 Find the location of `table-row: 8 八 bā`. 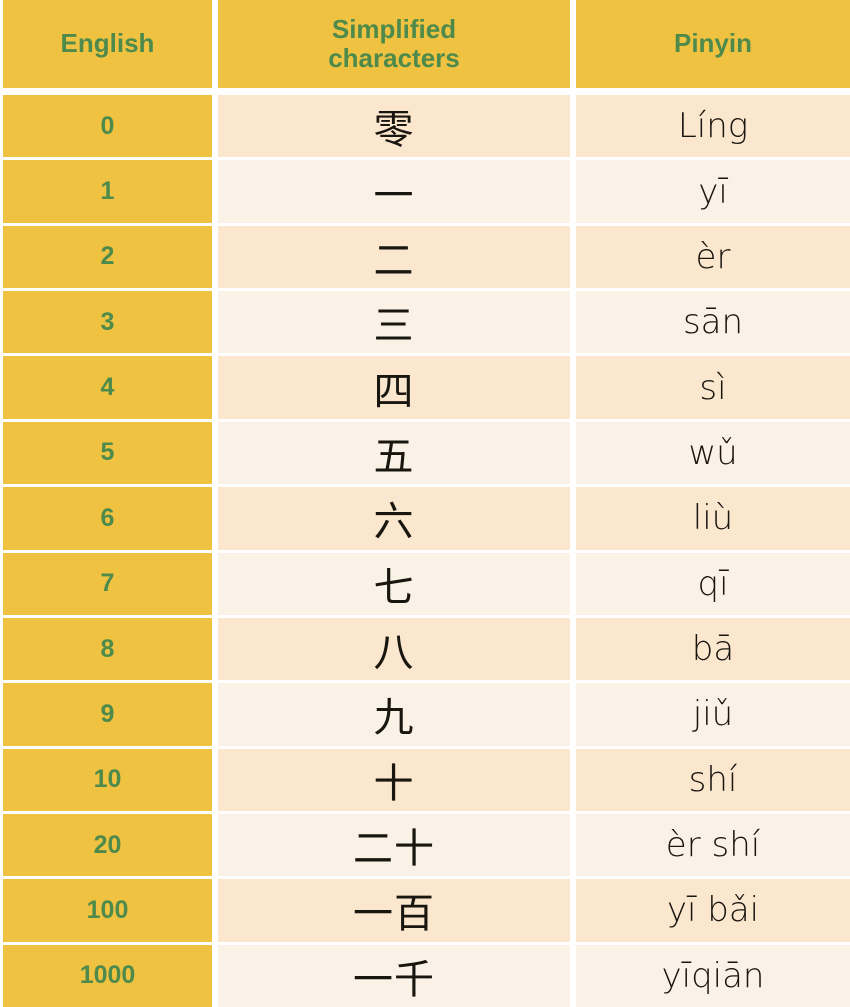

table-row: 8 八 bā is located at coordinates (425, 649).